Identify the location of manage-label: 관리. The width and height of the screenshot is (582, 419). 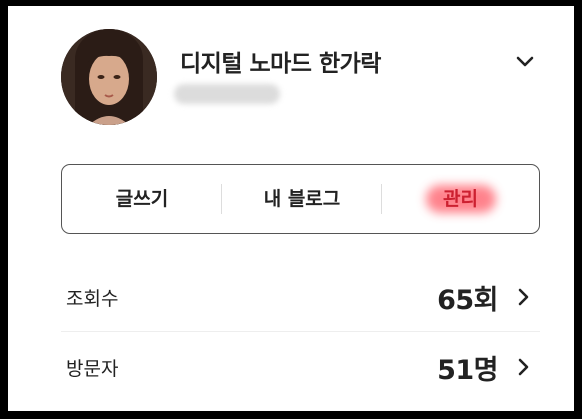
(460, 199).